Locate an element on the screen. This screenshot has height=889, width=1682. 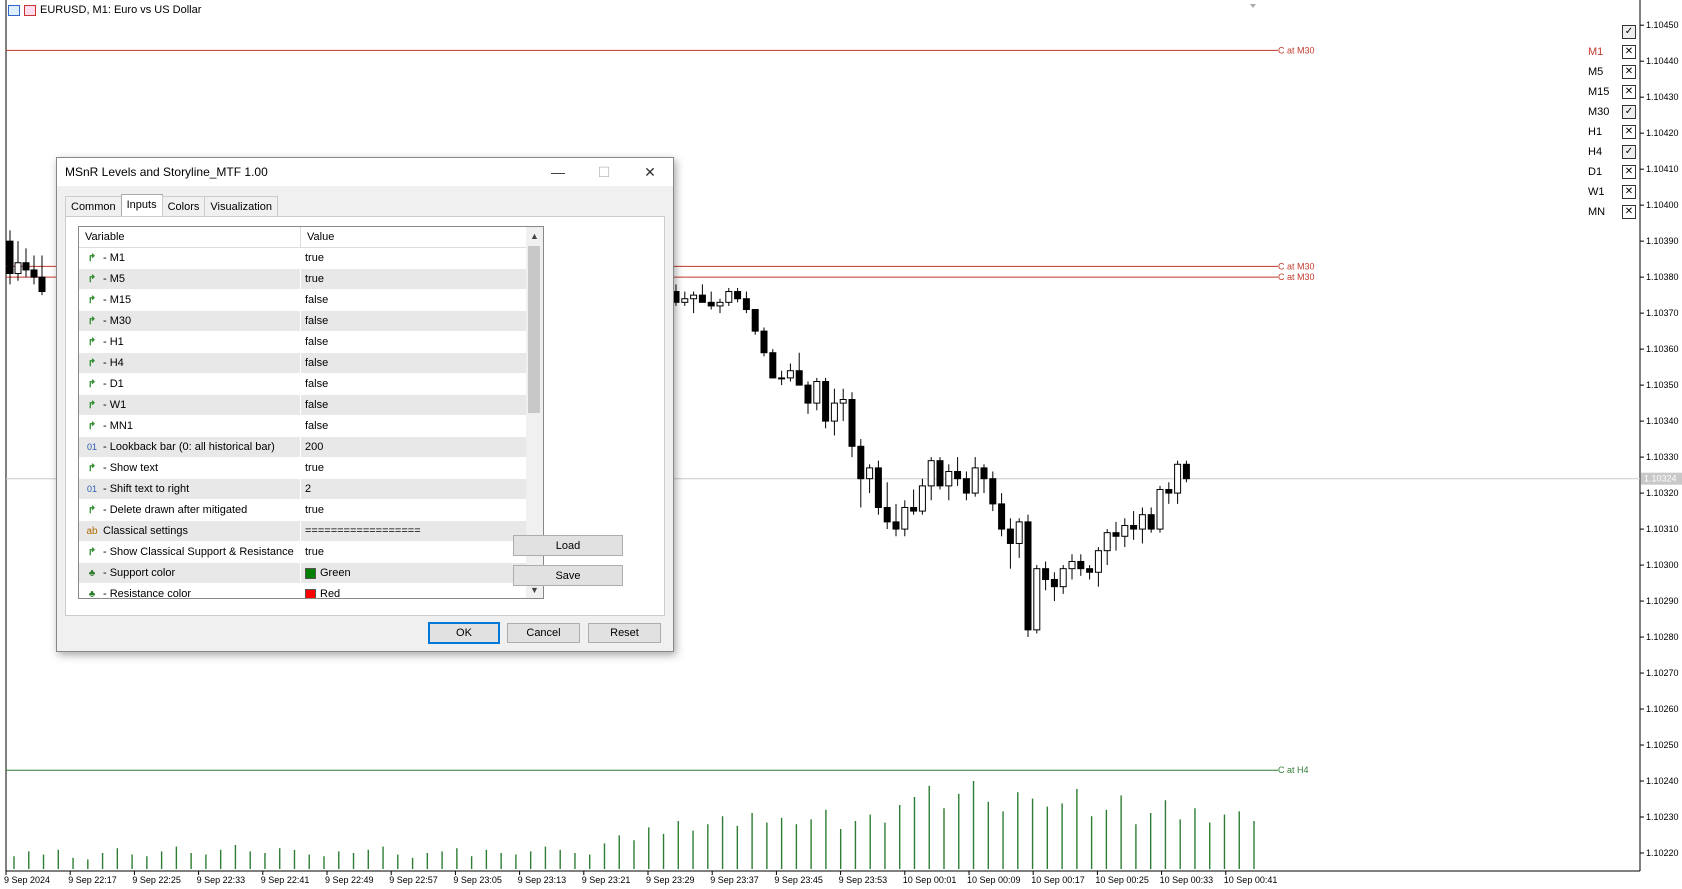
variable-cell: ♣ - Resistance color is located at coordinates (190, 591).